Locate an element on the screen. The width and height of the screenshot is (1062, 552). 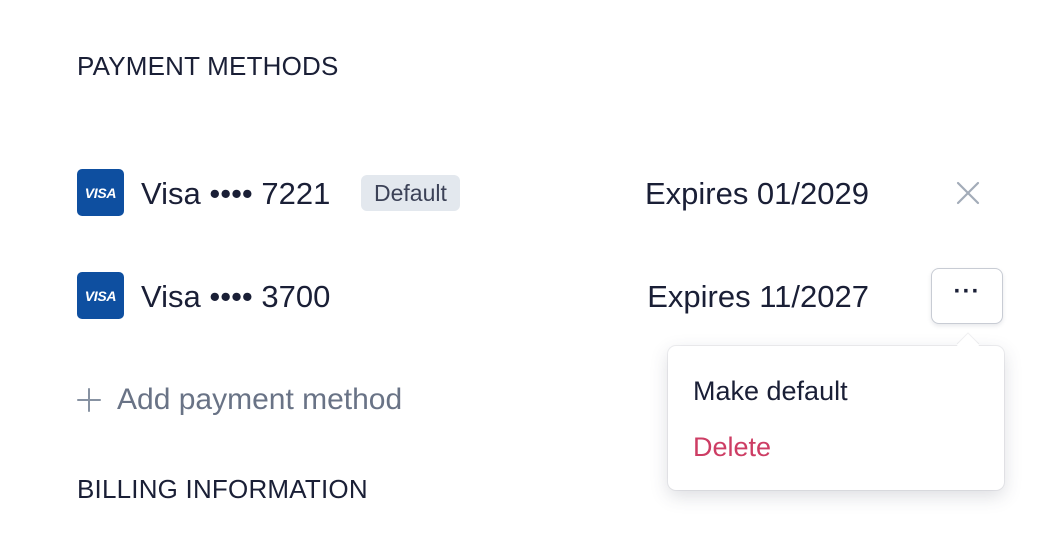
plus-icon is located at coordinates (89, 400).